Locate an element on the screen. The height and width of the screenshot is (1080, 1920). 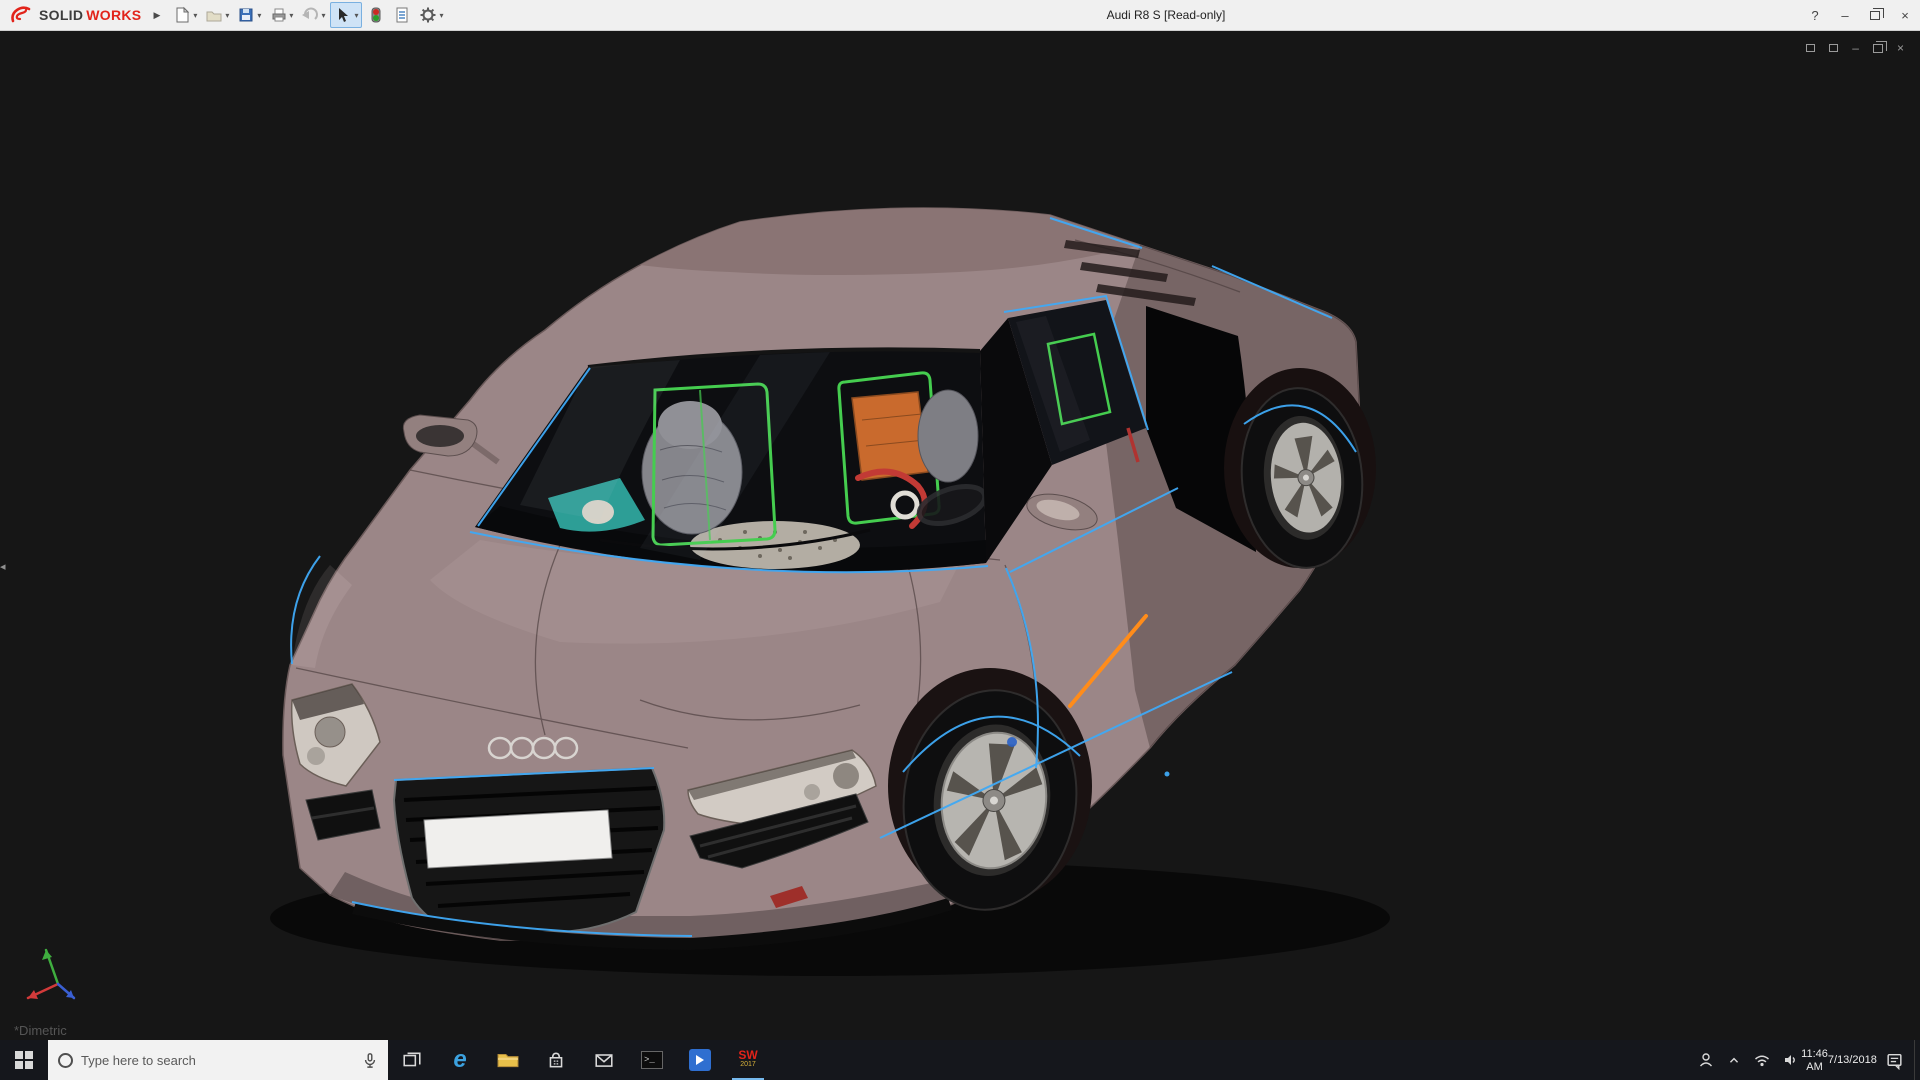
system-tray: 11:46 AM 7/13/2018 is located at coordinates (1806, 1060).